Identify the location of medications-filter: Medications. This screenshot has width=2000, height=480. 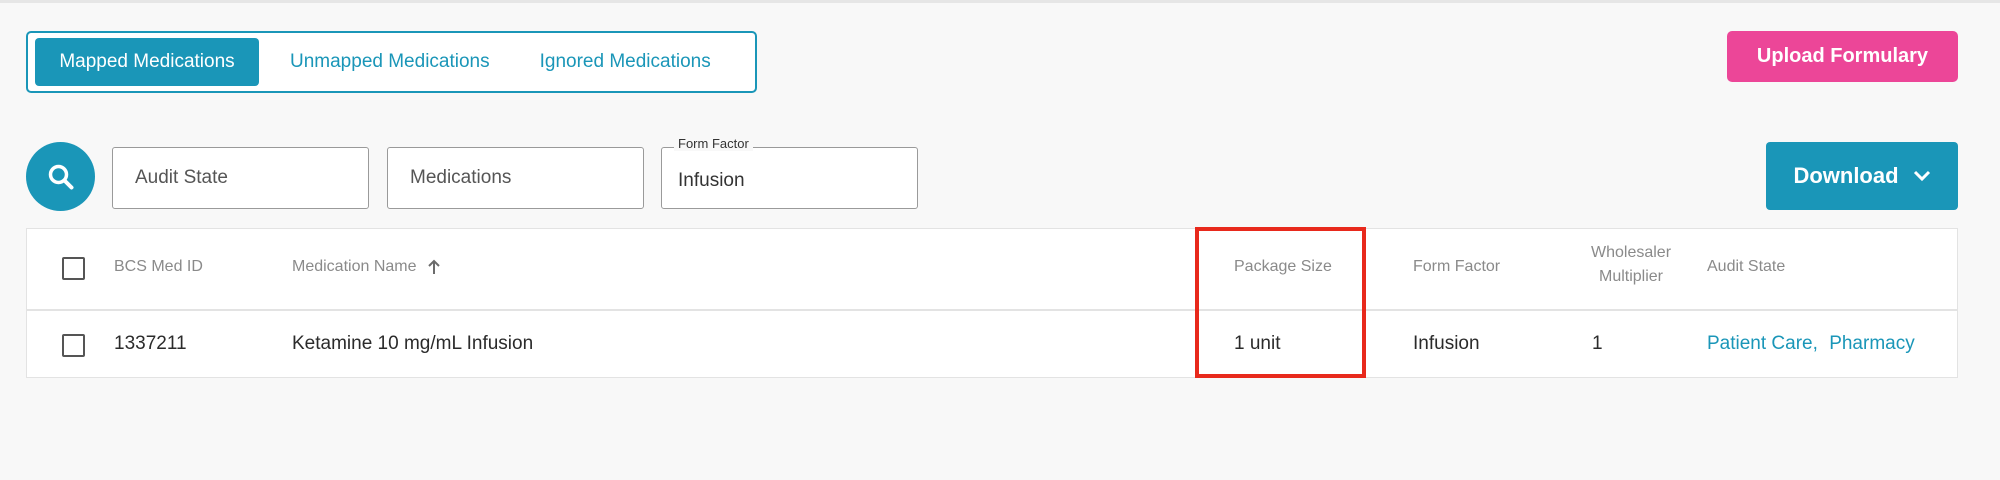
(515, 178).